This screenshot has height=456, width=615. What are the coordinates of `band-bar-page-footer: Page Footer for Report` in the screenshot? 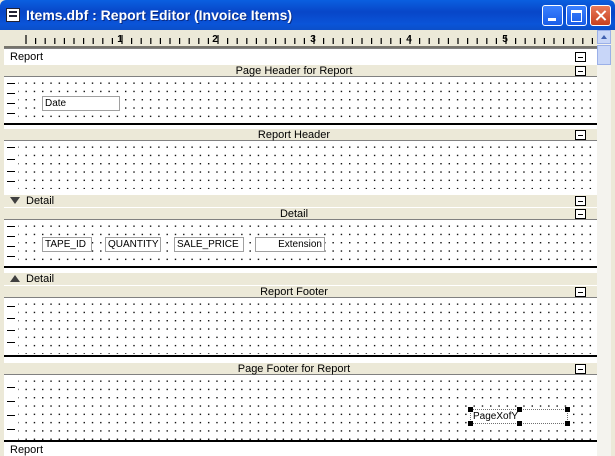 It's located at (300, 368).